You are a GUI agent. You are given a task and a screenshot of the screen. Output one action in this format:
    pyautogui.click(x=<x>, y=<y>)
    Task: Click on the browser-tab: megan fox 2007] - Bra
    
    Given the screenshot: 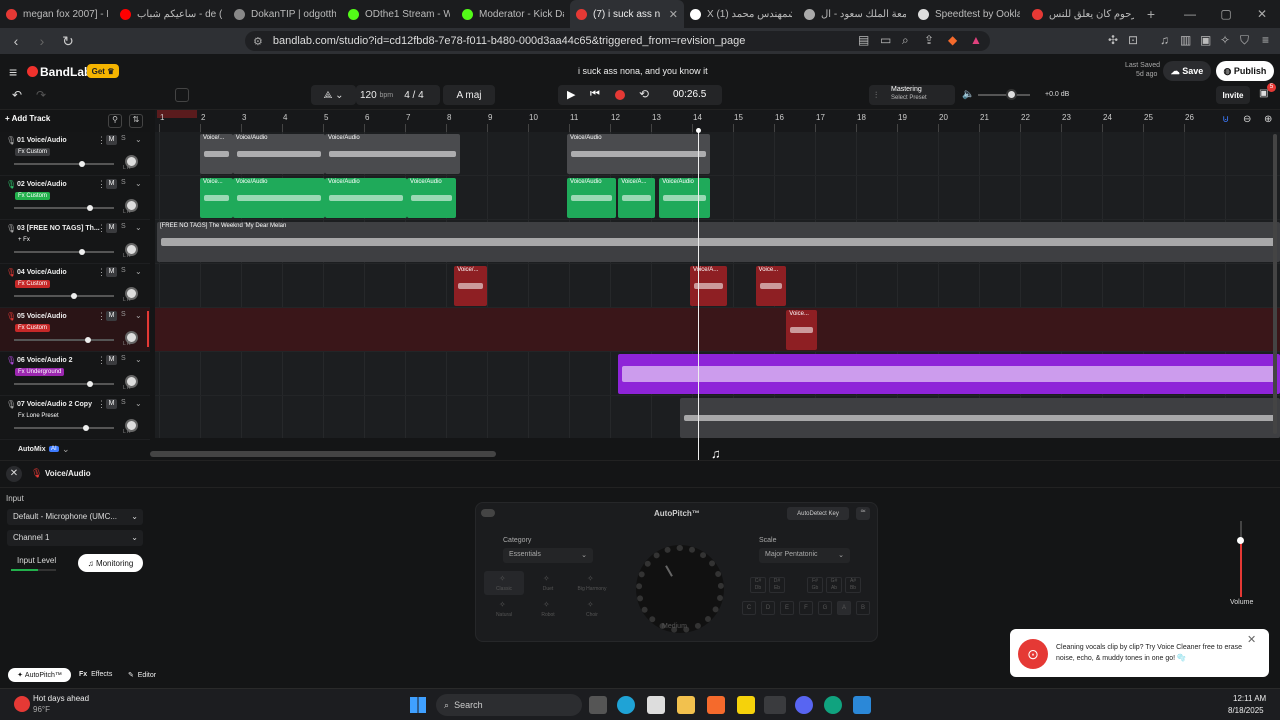 What is the action you would take?
    pyautogui.click(x=57, y=14)
    